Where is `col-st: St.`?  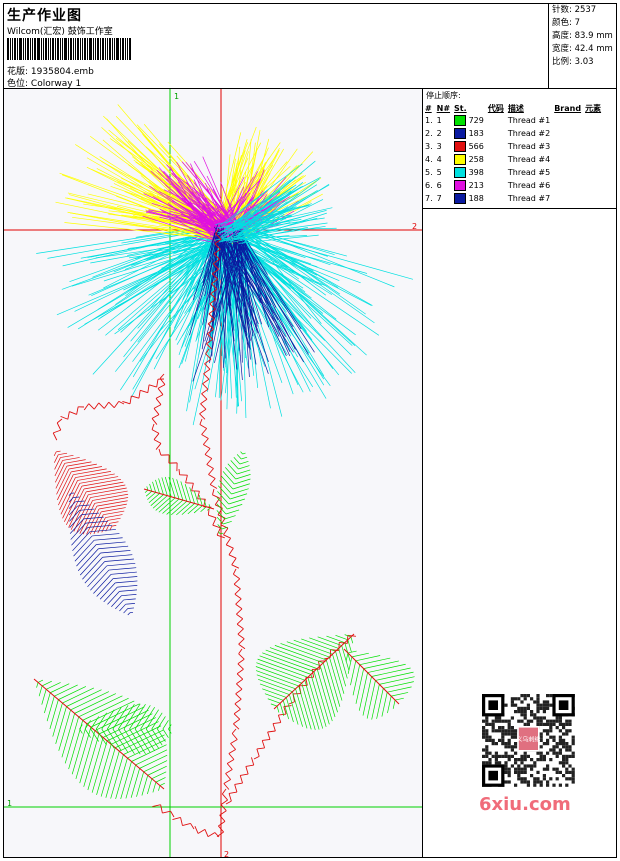 col-st: St. is located at coordinates (460, 108).